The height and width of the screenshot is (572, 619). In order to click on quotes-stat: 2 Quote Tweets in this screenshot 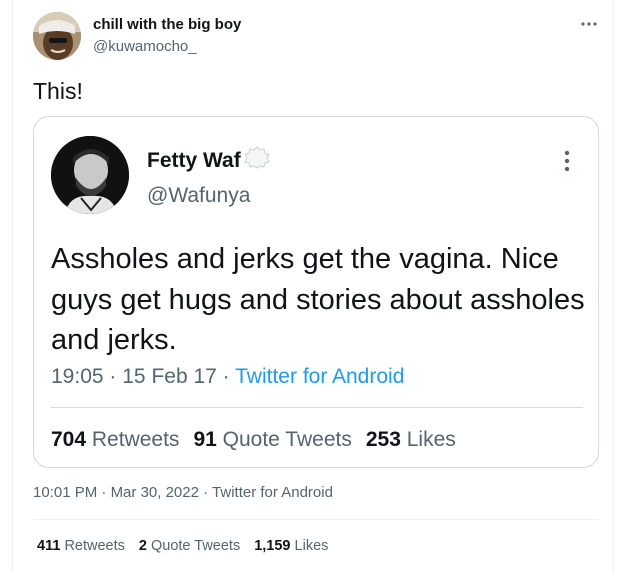, I will do `click(189, 546)`.